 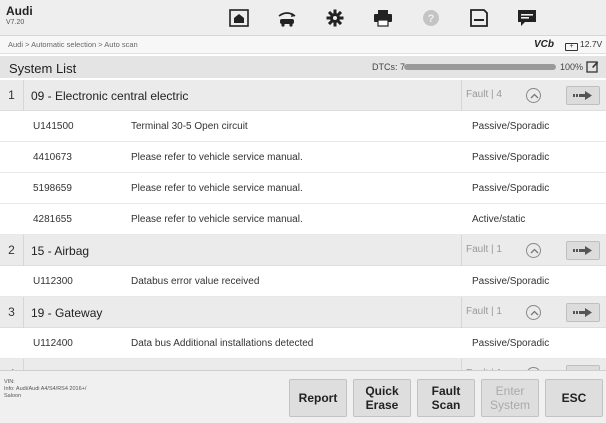 What do you see at coordinates (110, 96) in the screenshot?
I see `system-name: 09 - Electronic central electric` at bounding box center [110, 96].